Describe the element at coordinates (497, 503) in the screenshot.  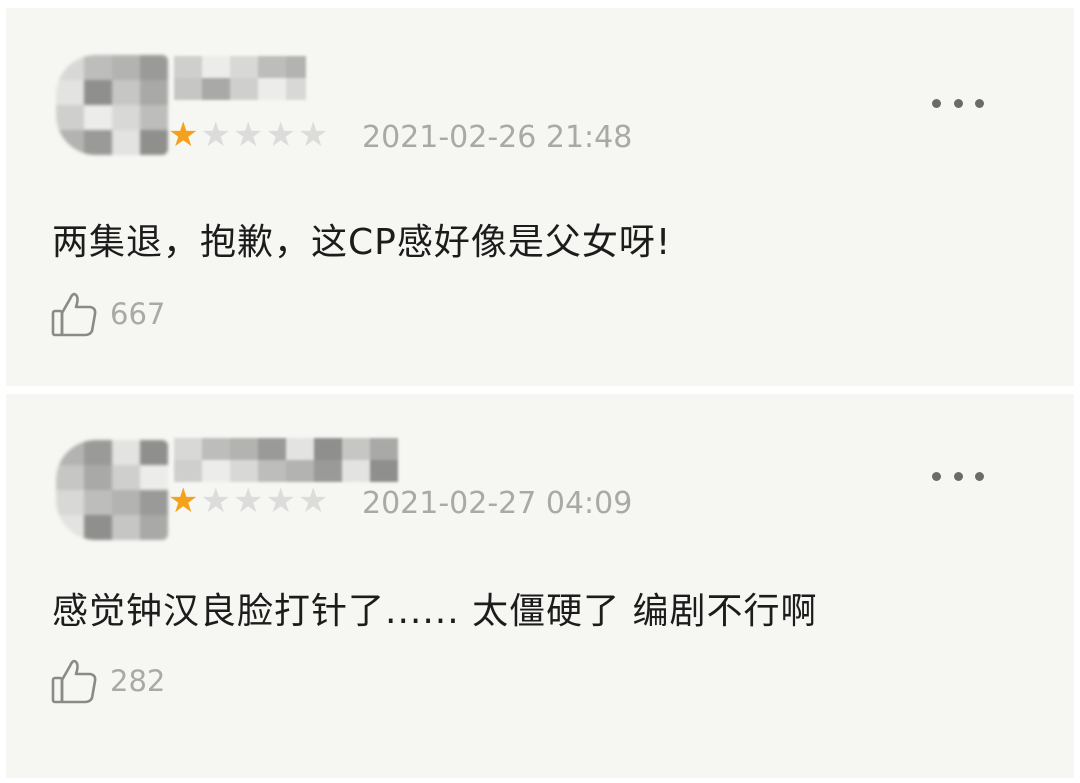
I see `comment-timestamp: 2021-02-27 04:09` at that location.